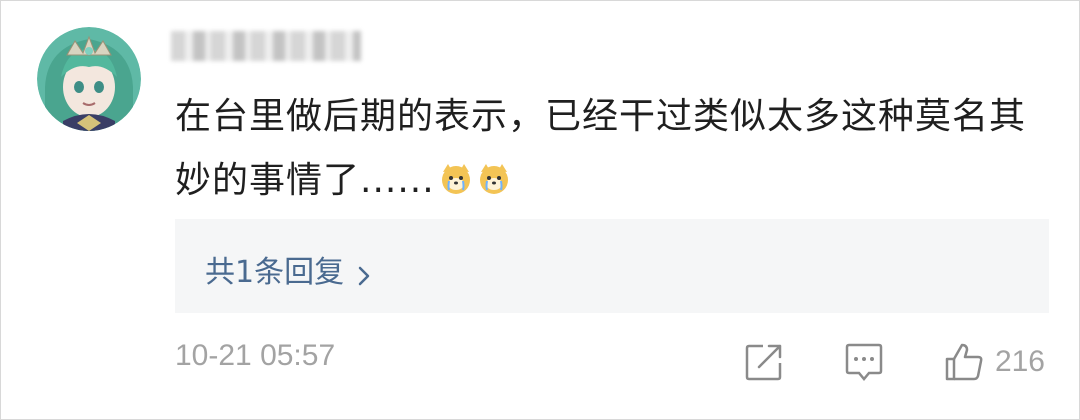 Image resolution: width=1080 pixels, height=420 pixels. I want to click on comment-timestamp: 10-21 05:57, so click(255, 355).